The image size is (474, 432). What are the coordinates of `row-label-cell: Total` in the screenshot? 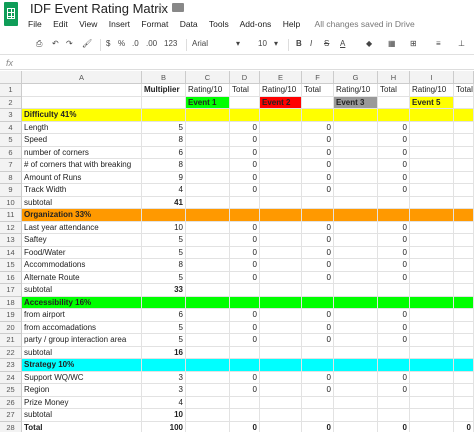 It's located at (82, 426).